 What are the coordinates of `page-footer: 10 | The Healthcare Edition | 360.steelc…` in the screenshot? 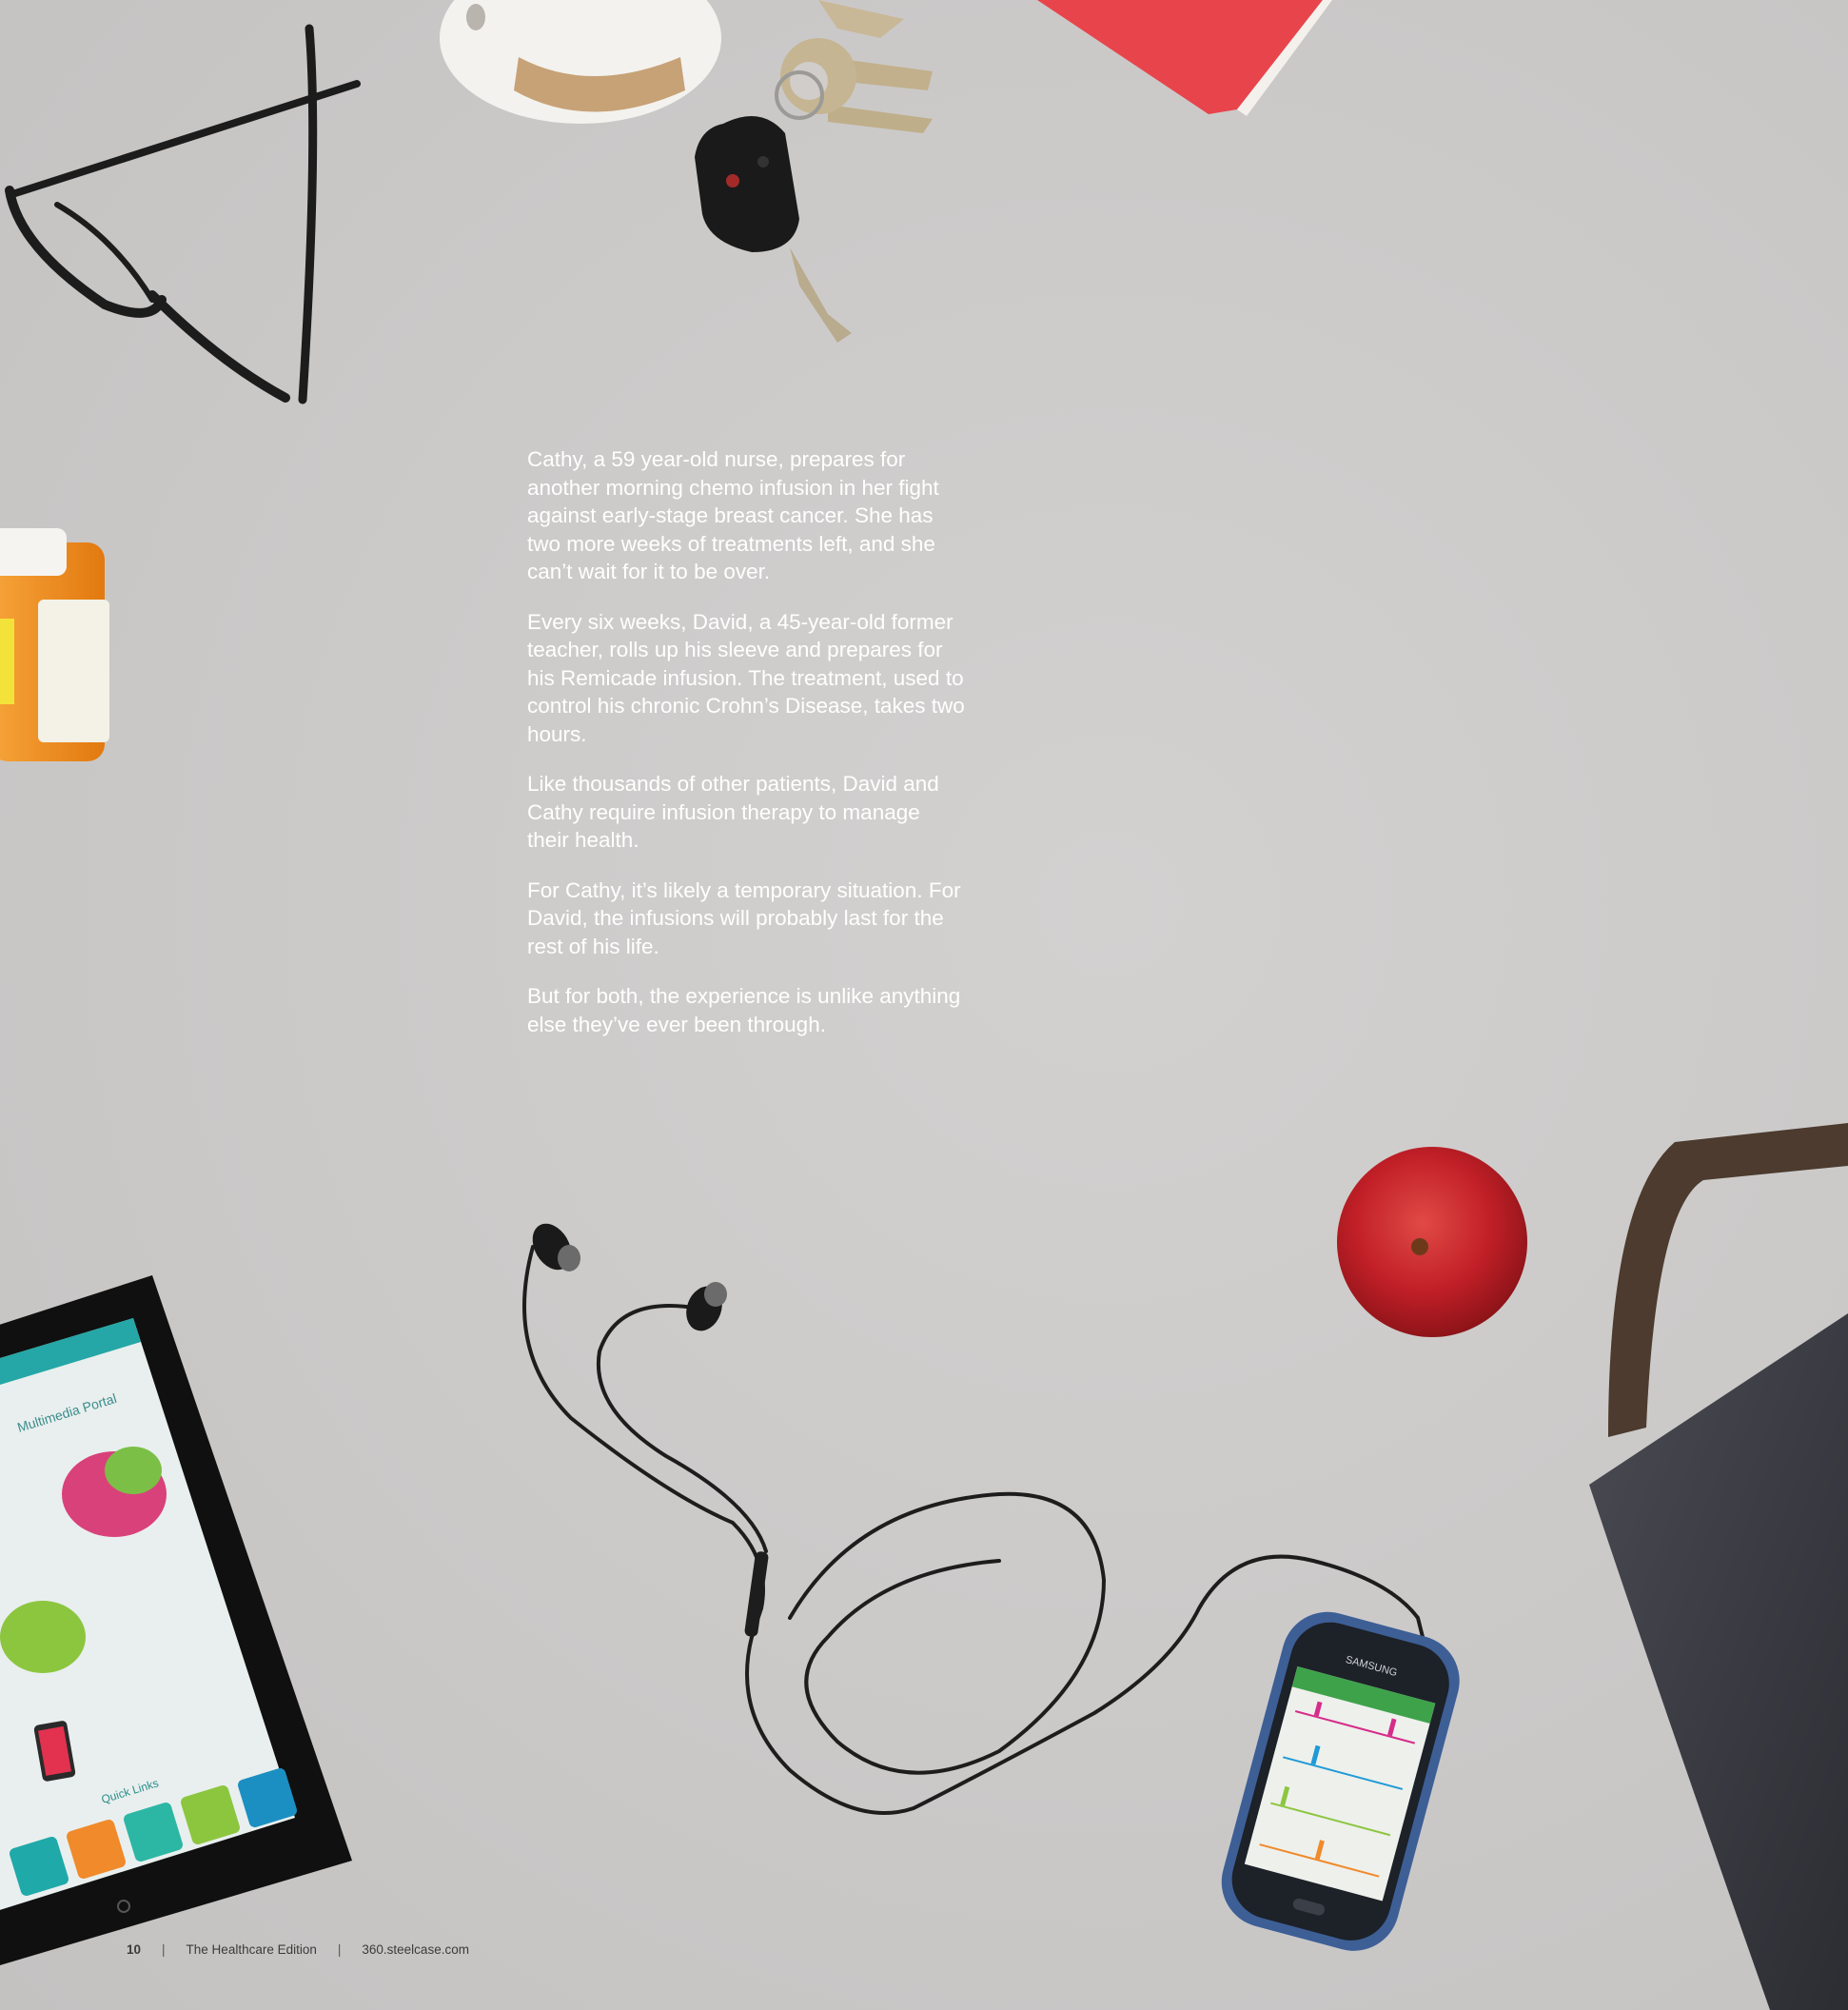 It's located at (298, 1949).